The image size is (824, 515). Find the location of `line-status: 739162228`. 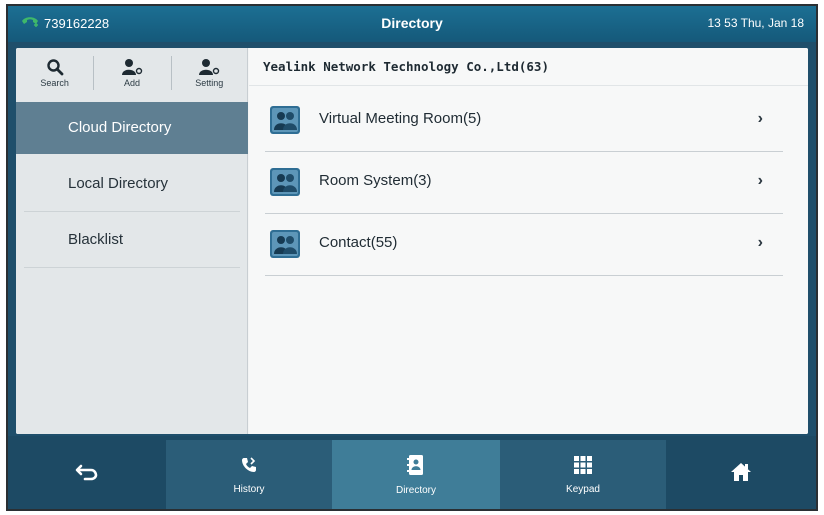

line-status: 739162228 is located at coordinates (64, 23).